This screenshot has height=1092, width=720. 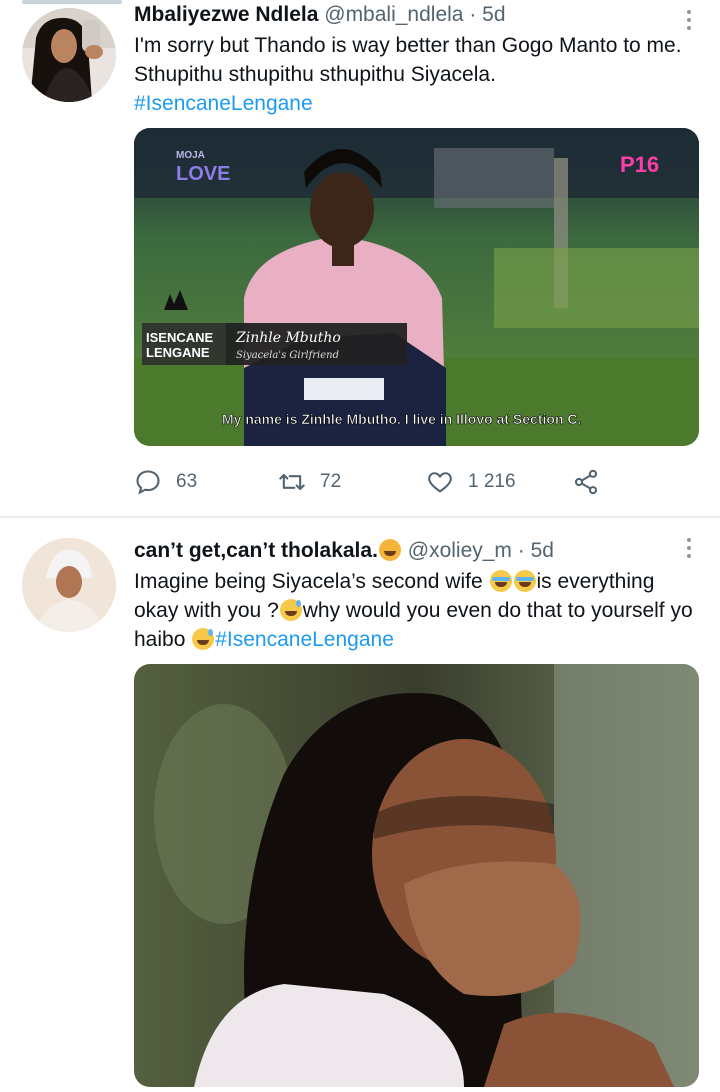 I want to click on lower-third-role: Siyacela's Girlfriend, so click(x=287, y=355).